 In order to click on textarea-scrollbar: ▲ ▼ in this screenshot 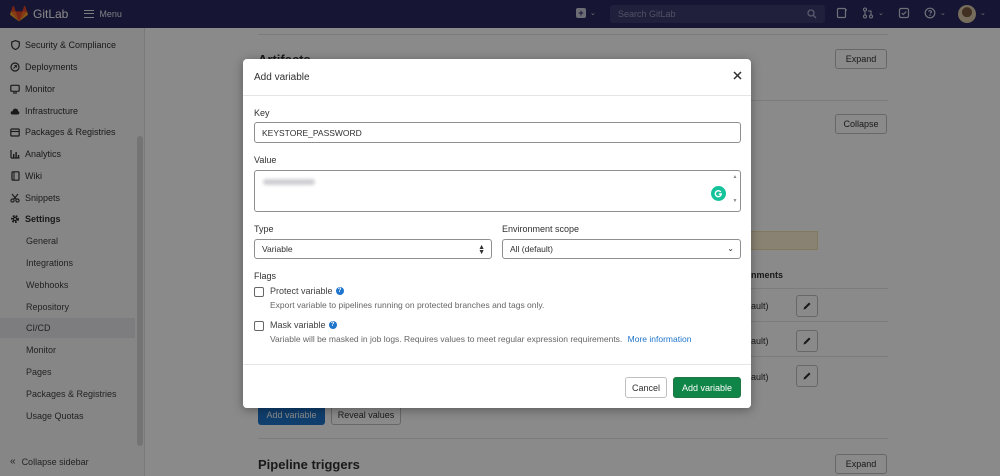, I will do `click(735, 192)`.